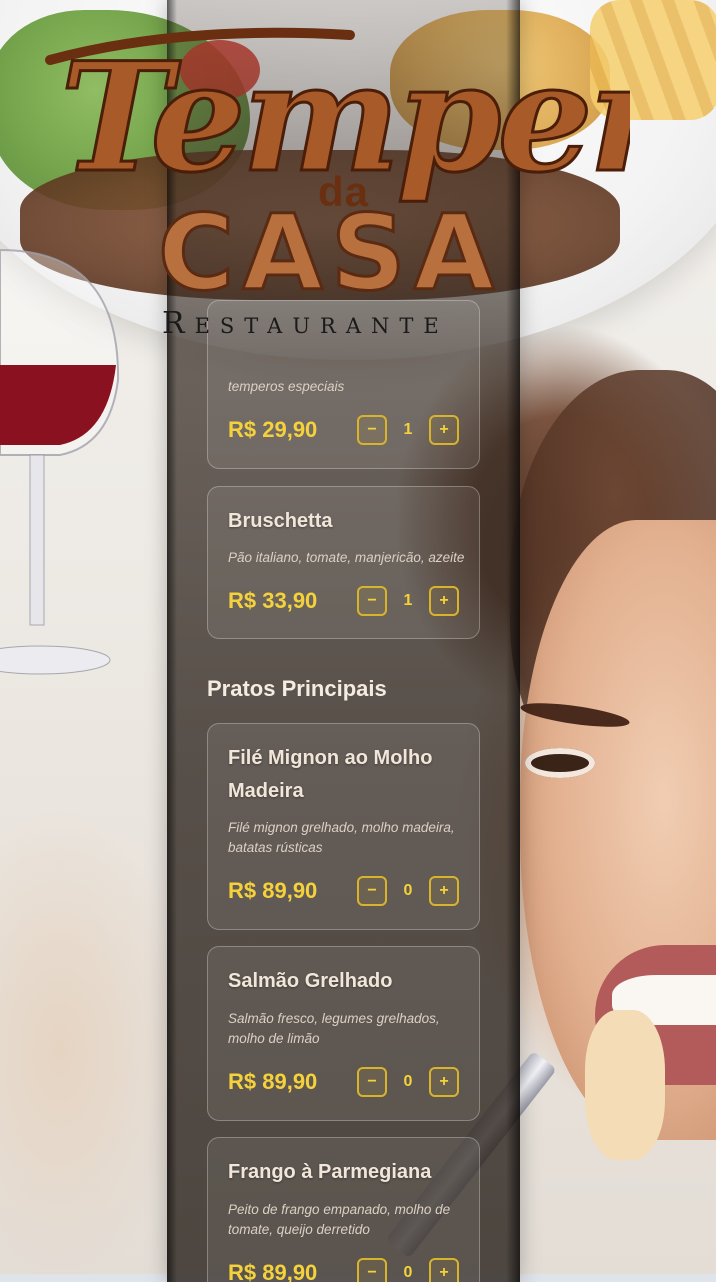 The image size is (716, 1282). What do you see at coordinates (273, 600) in the screenshot?
I see `dish-price: R$ 33,90` at bounding box center [273, 600].